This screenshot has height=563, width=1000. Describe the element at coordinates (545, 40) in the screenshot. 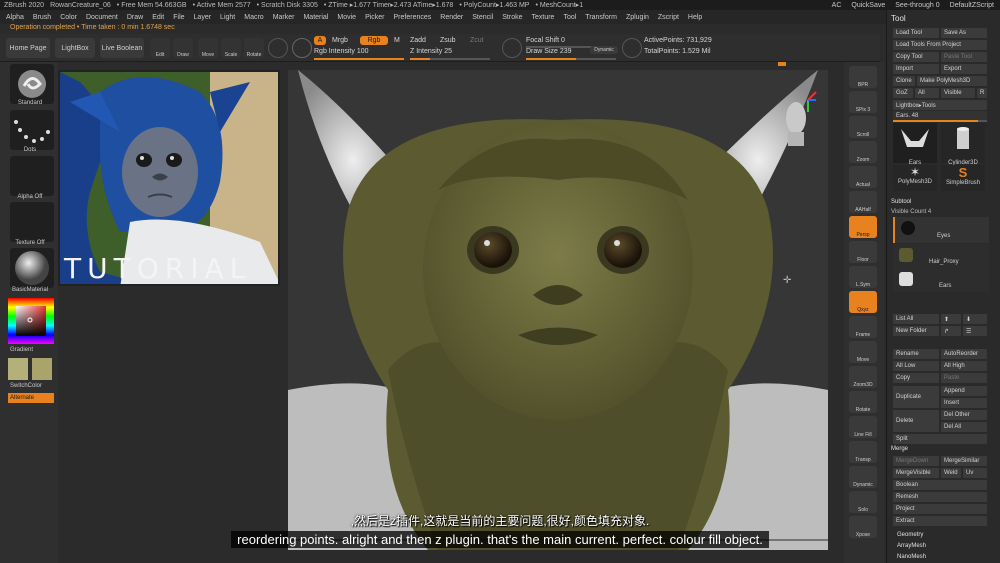

I see `focal-shift-label: Focal Shift 0` at that location.